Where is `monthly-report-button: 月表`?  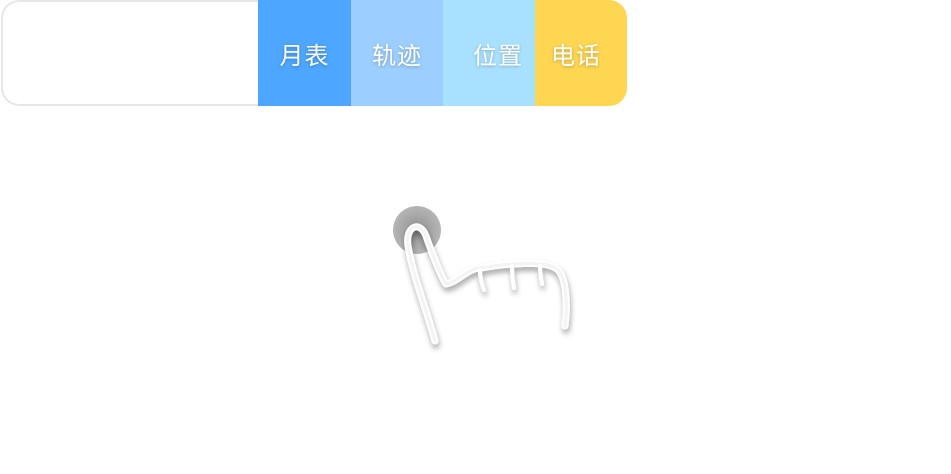
monthly-report-button: 月表 is located at coordinates (304, 53).